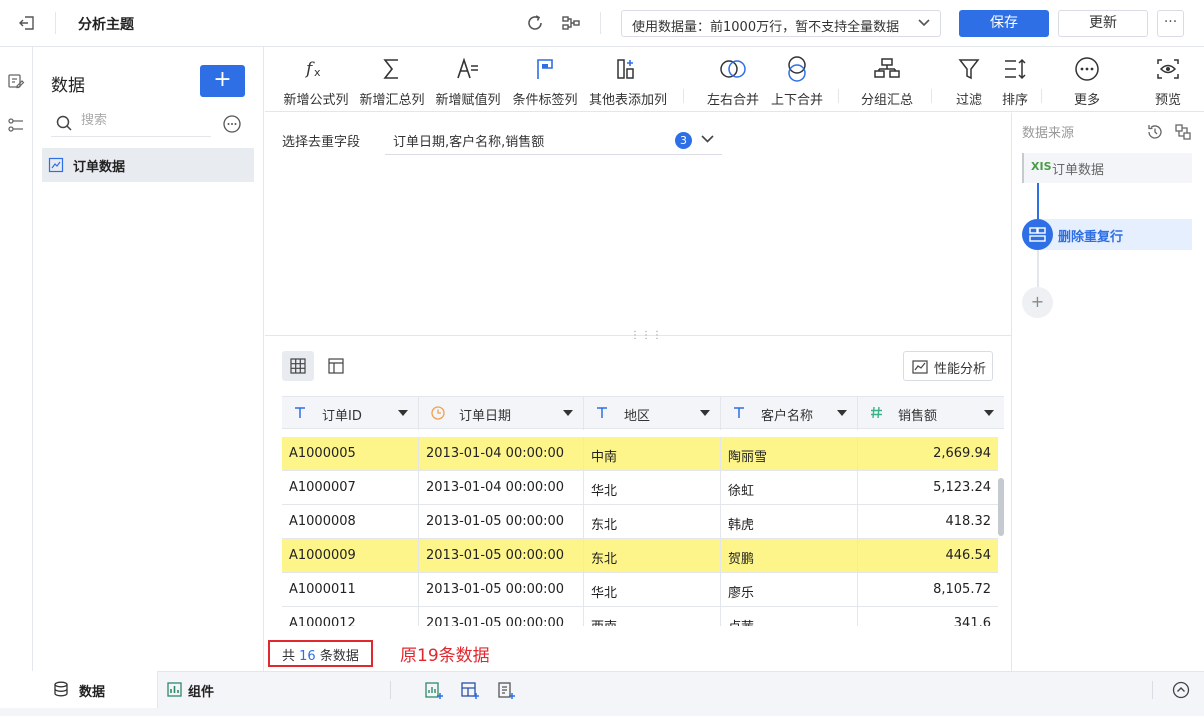  What do you see at coordinates (1181, 690) in the screenshot?
I see `chevron-up-circle-icon` at bounding box center [1181, 690].